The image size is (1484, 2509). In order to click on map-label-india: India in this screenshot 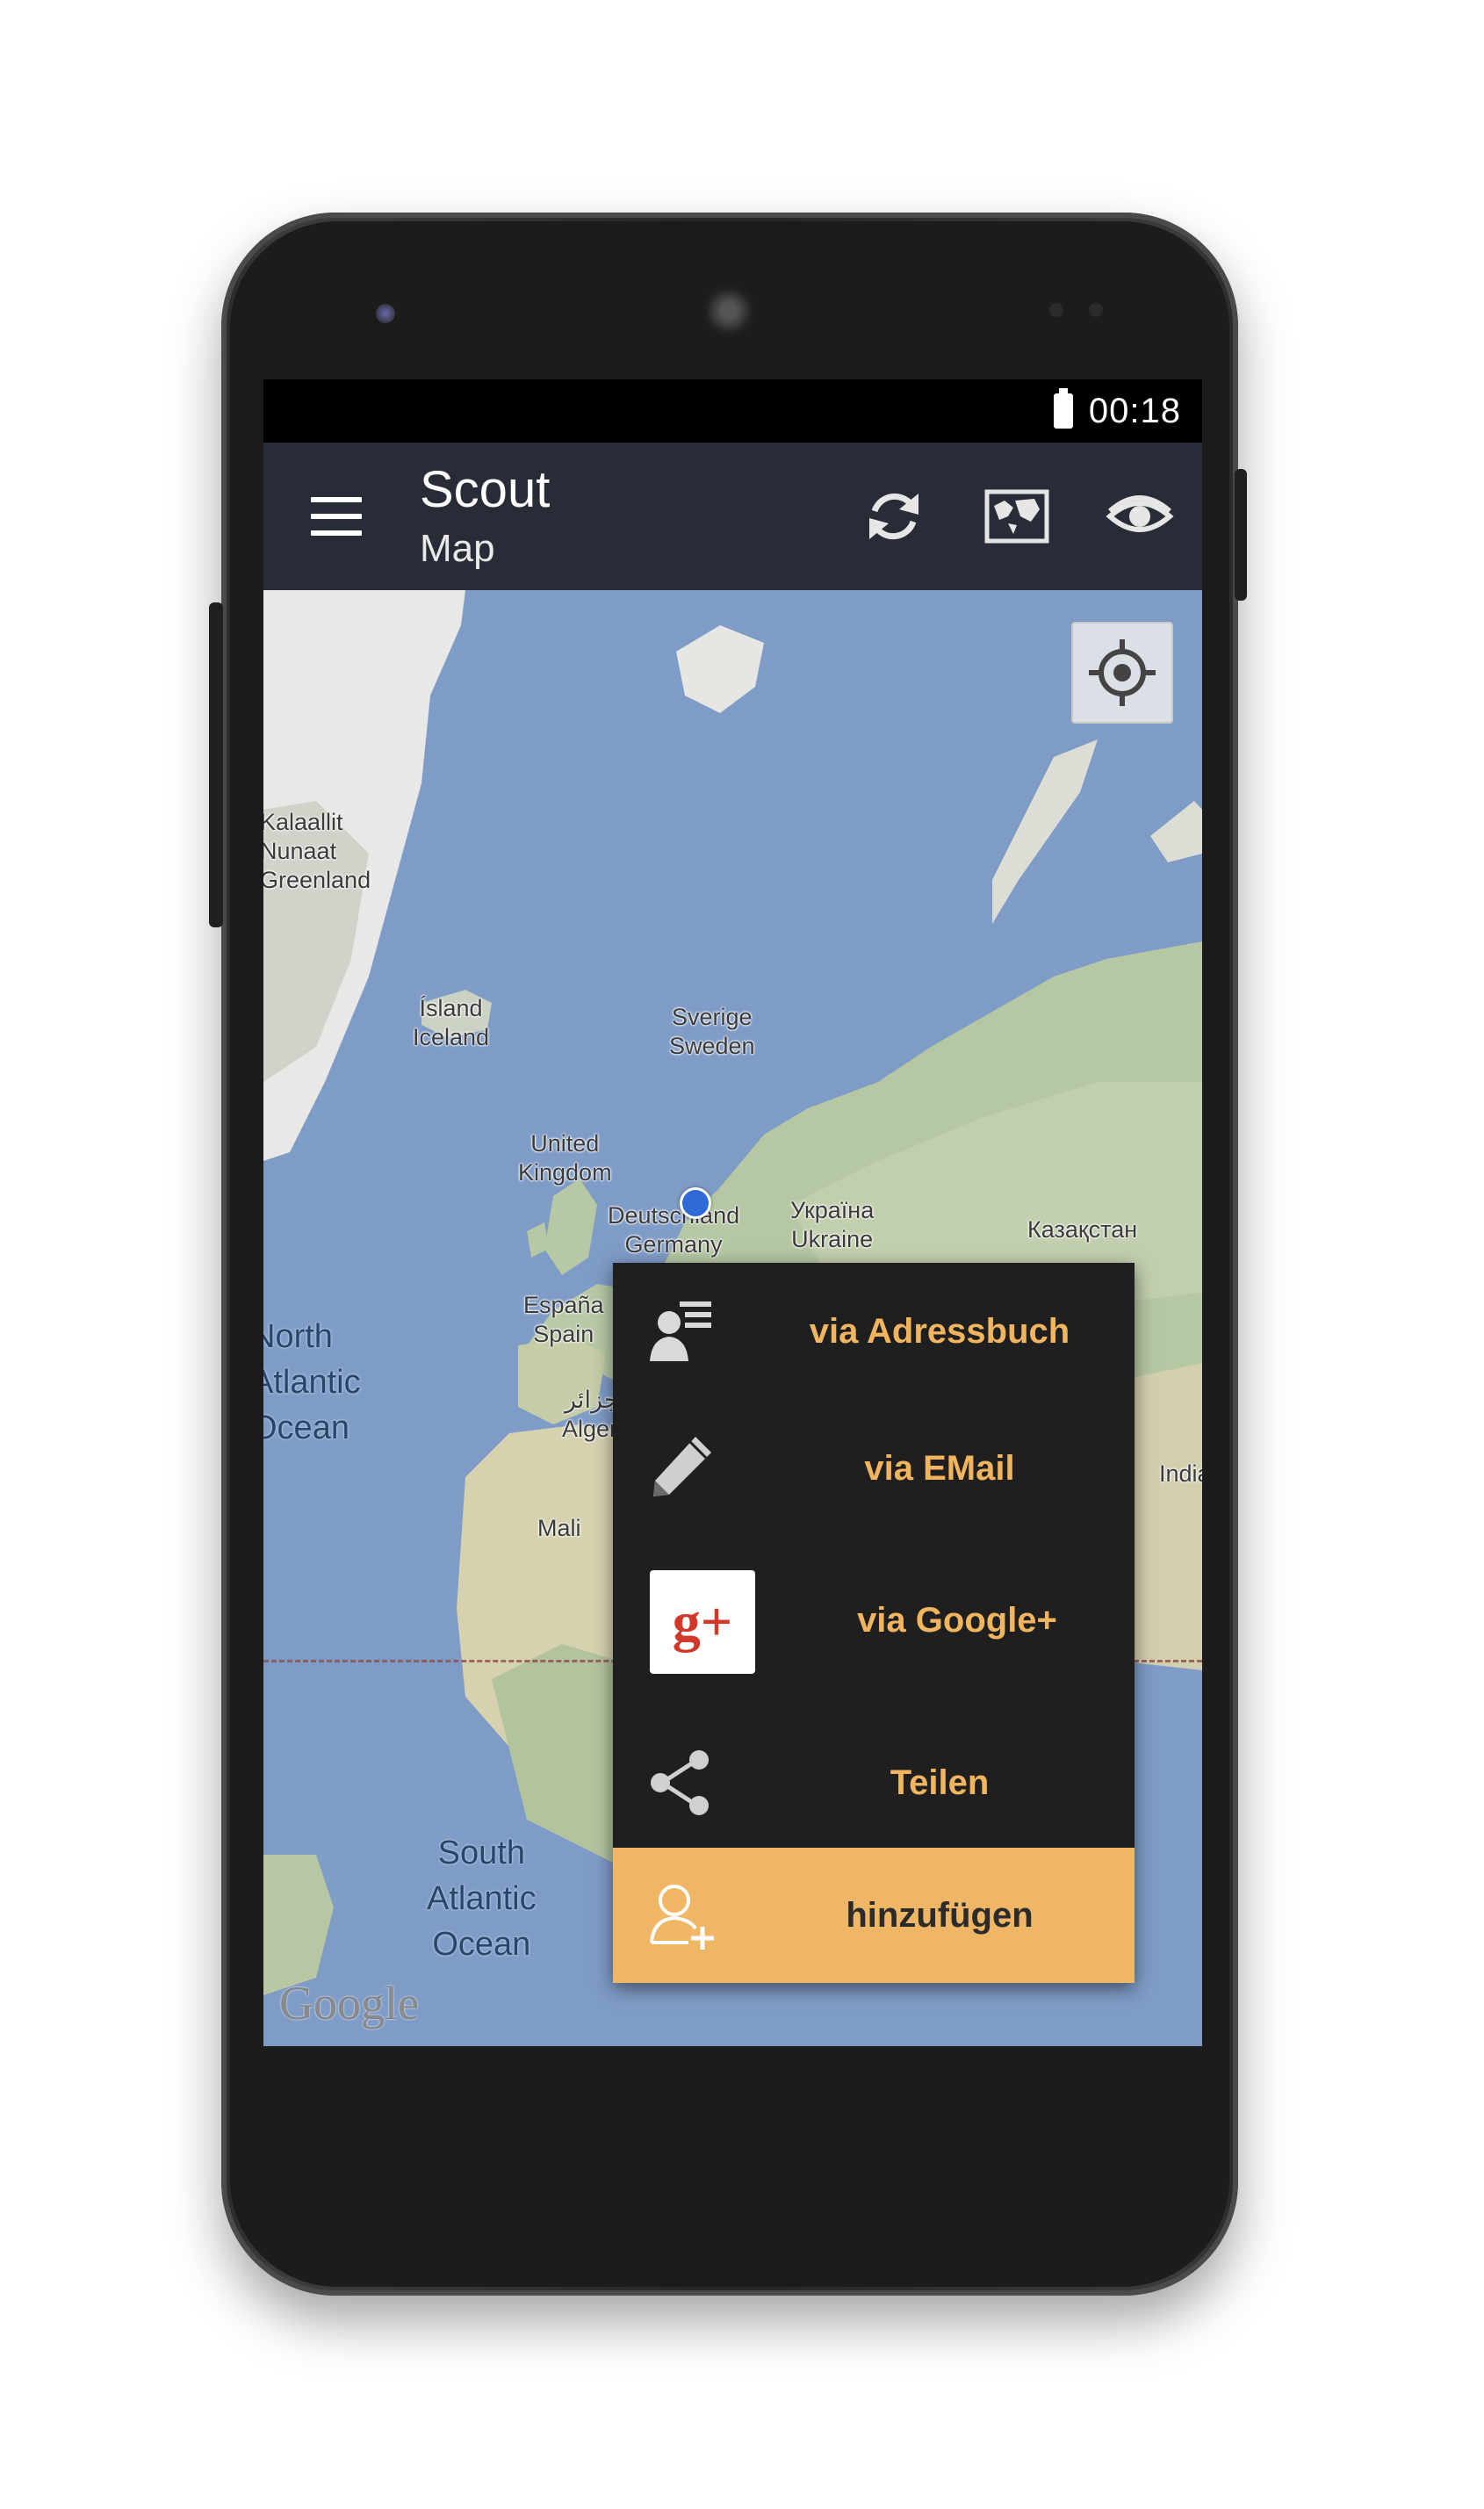, I will do `click(1180, 1473)`.